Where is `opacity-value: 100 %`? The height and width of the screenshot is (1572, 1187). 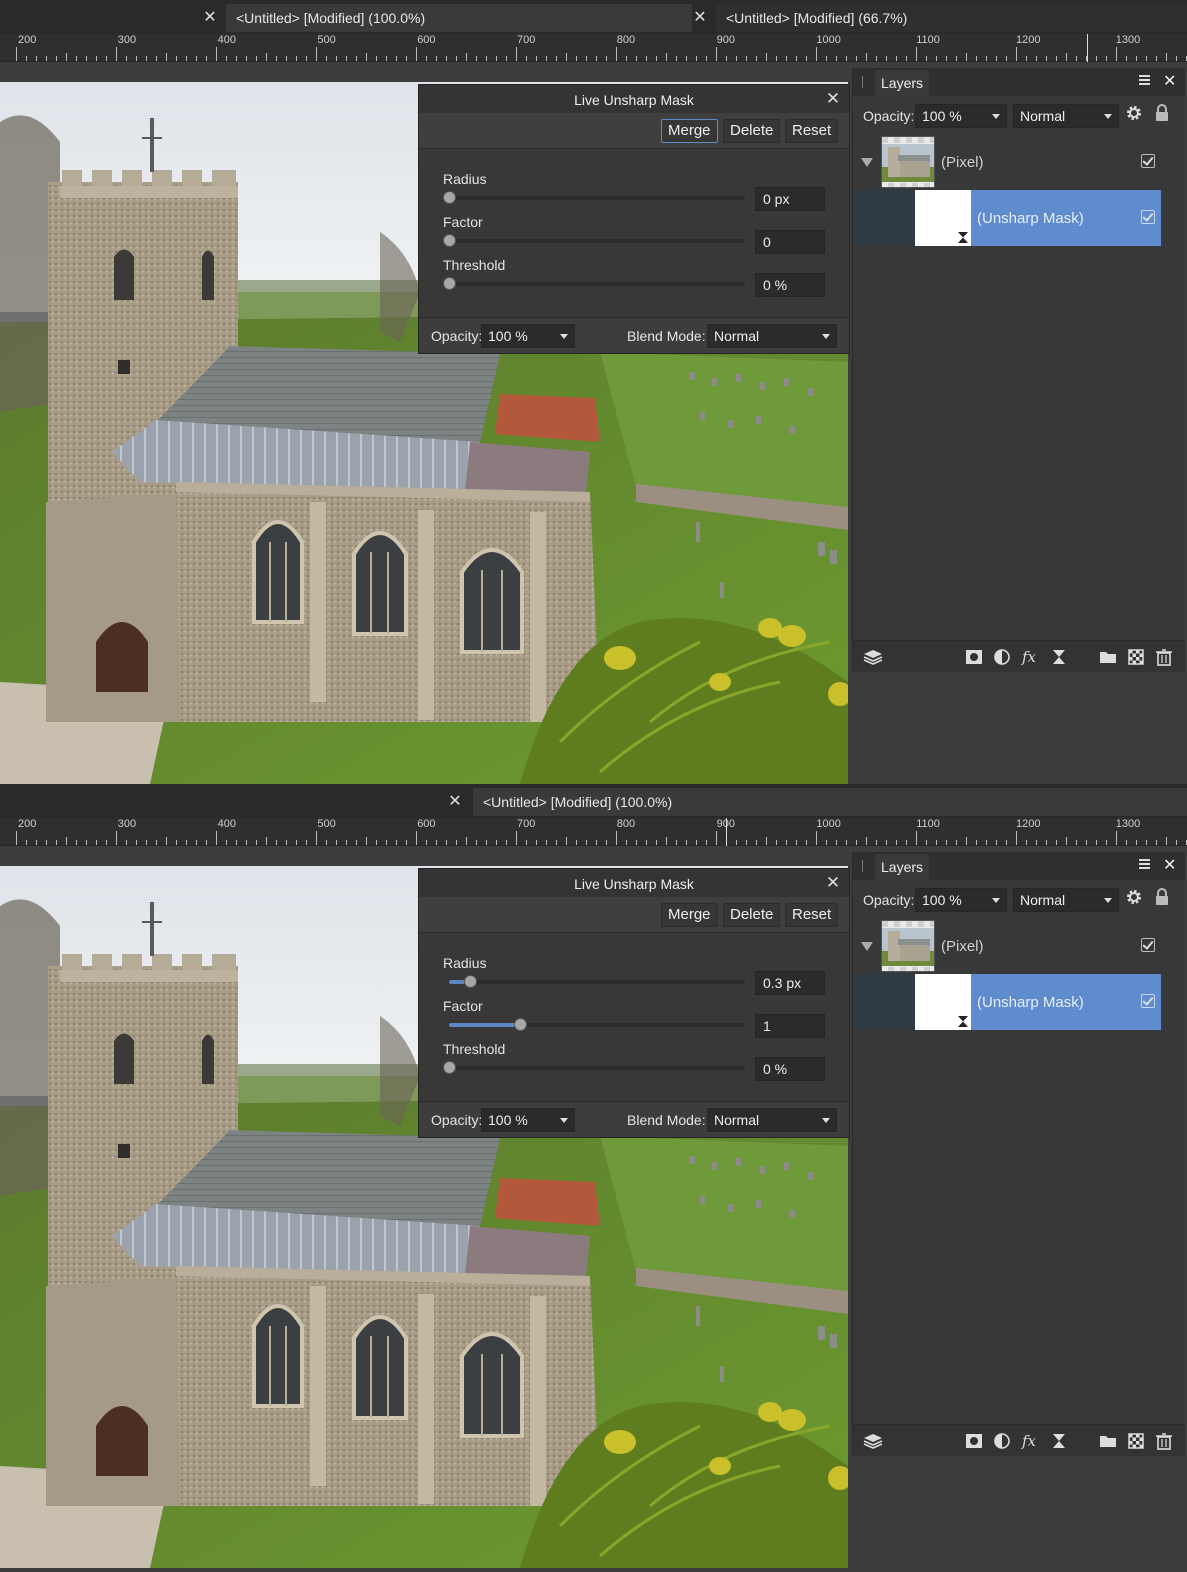
opacity-value: 100 % is located at coordinates (942, 116).